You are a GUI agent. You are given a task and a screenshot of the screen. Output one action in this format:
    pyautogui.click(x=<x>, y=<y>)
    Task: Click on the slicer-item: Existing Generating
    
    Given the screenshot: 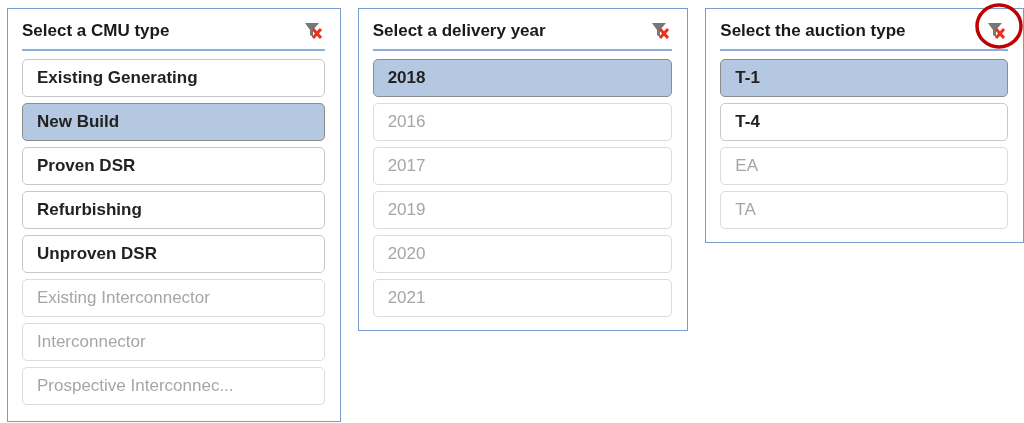 What is the action you would take?
    pyautogui.click(x=173, y=78)
    